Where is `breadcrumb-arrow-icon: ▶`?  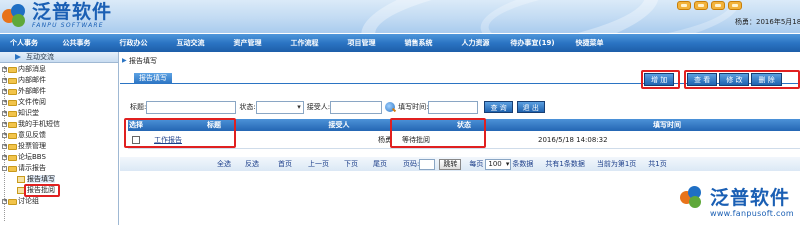
breadcrumb-arrow-icon: ▶ is located at coordinates (124, 60).